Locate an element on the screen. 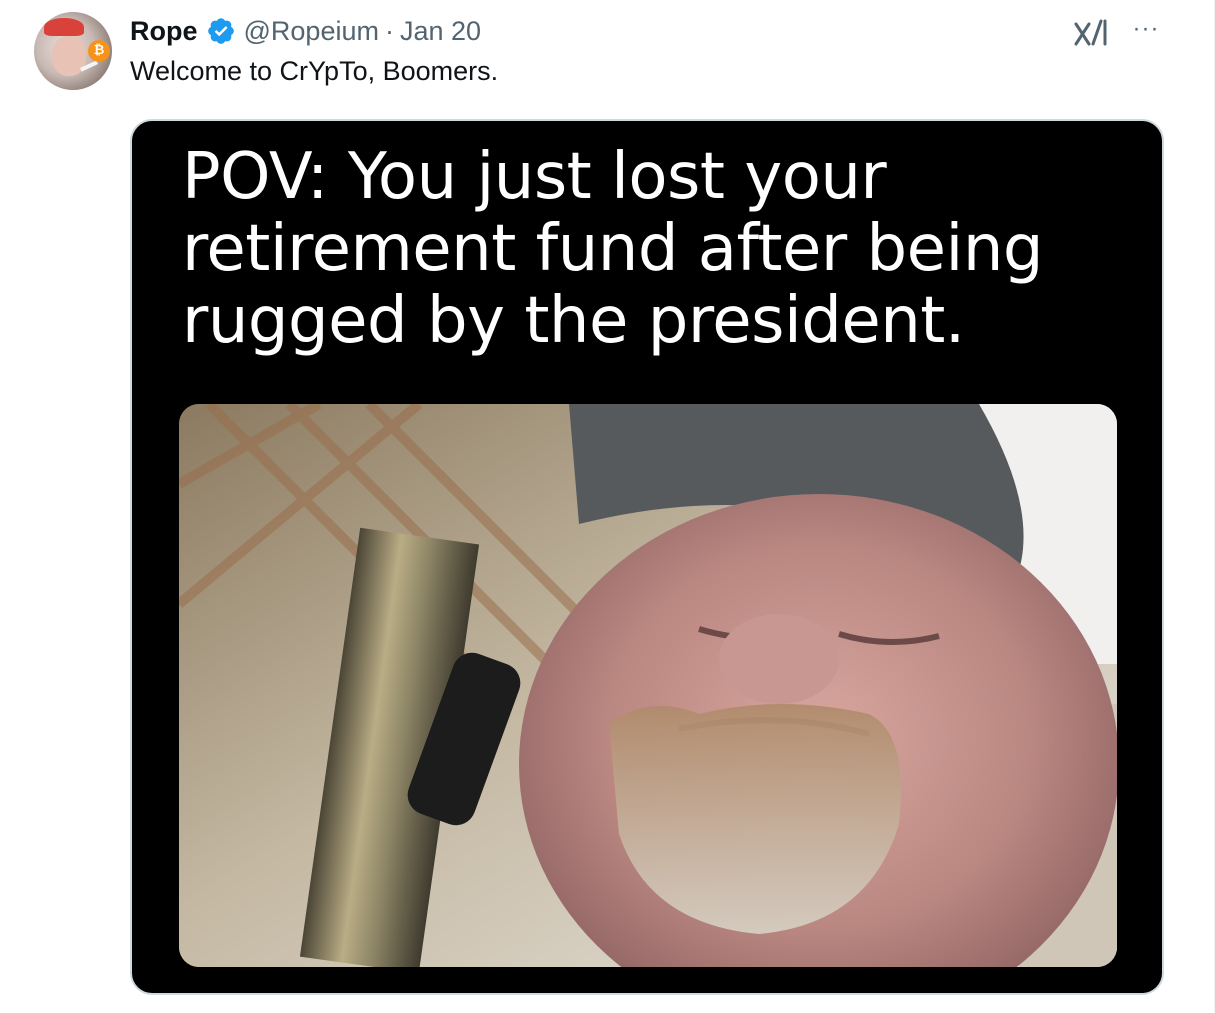 This screenshot has width=1215, height=1013. avatar: ₿ is located at coordinates (73, 51).